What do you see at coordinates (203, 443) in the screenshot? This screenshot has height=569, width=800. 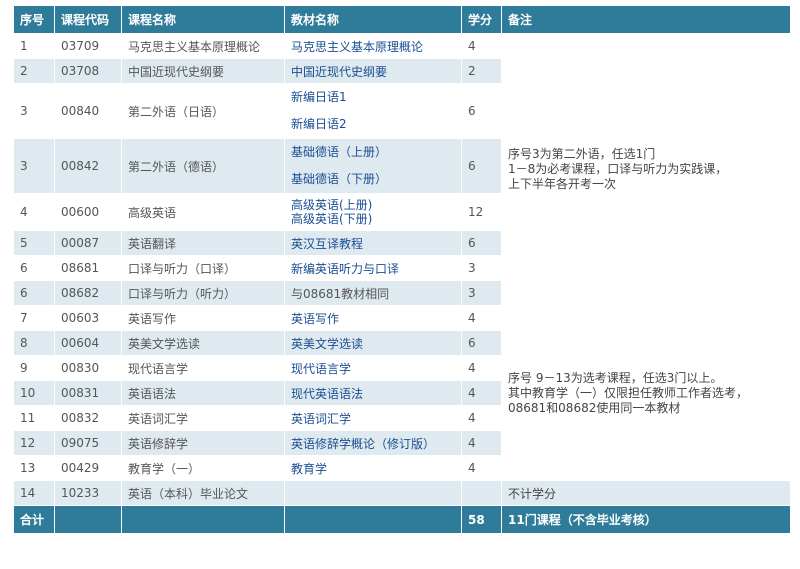 I see `cell-course-name: 英语修辞学` at bounding box center [203, 443].